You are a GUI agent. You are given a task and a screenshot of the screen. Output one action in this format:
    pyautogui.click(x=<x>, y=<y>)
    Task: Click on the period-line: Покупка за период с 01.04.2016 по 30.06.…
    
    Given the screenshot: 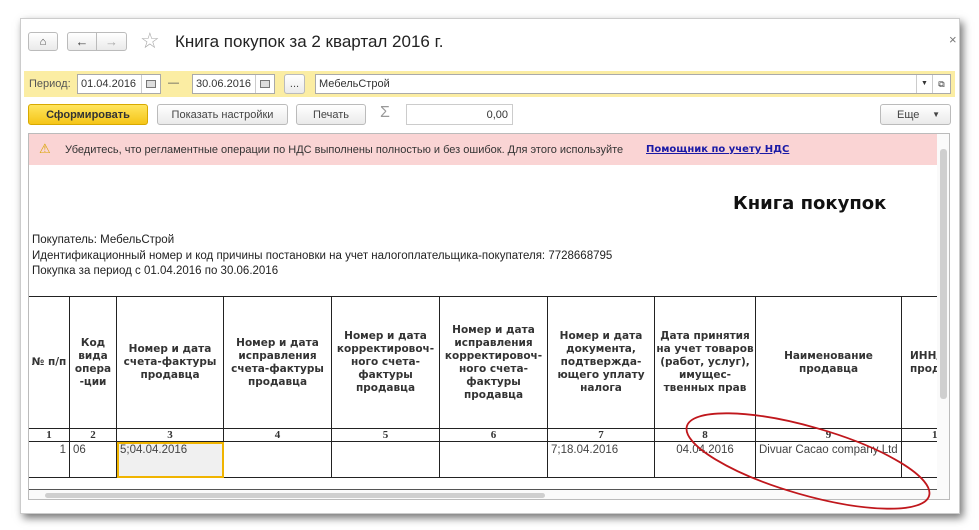 What is the action you would take?
    pyautogui.click(x=155, y=271)
    